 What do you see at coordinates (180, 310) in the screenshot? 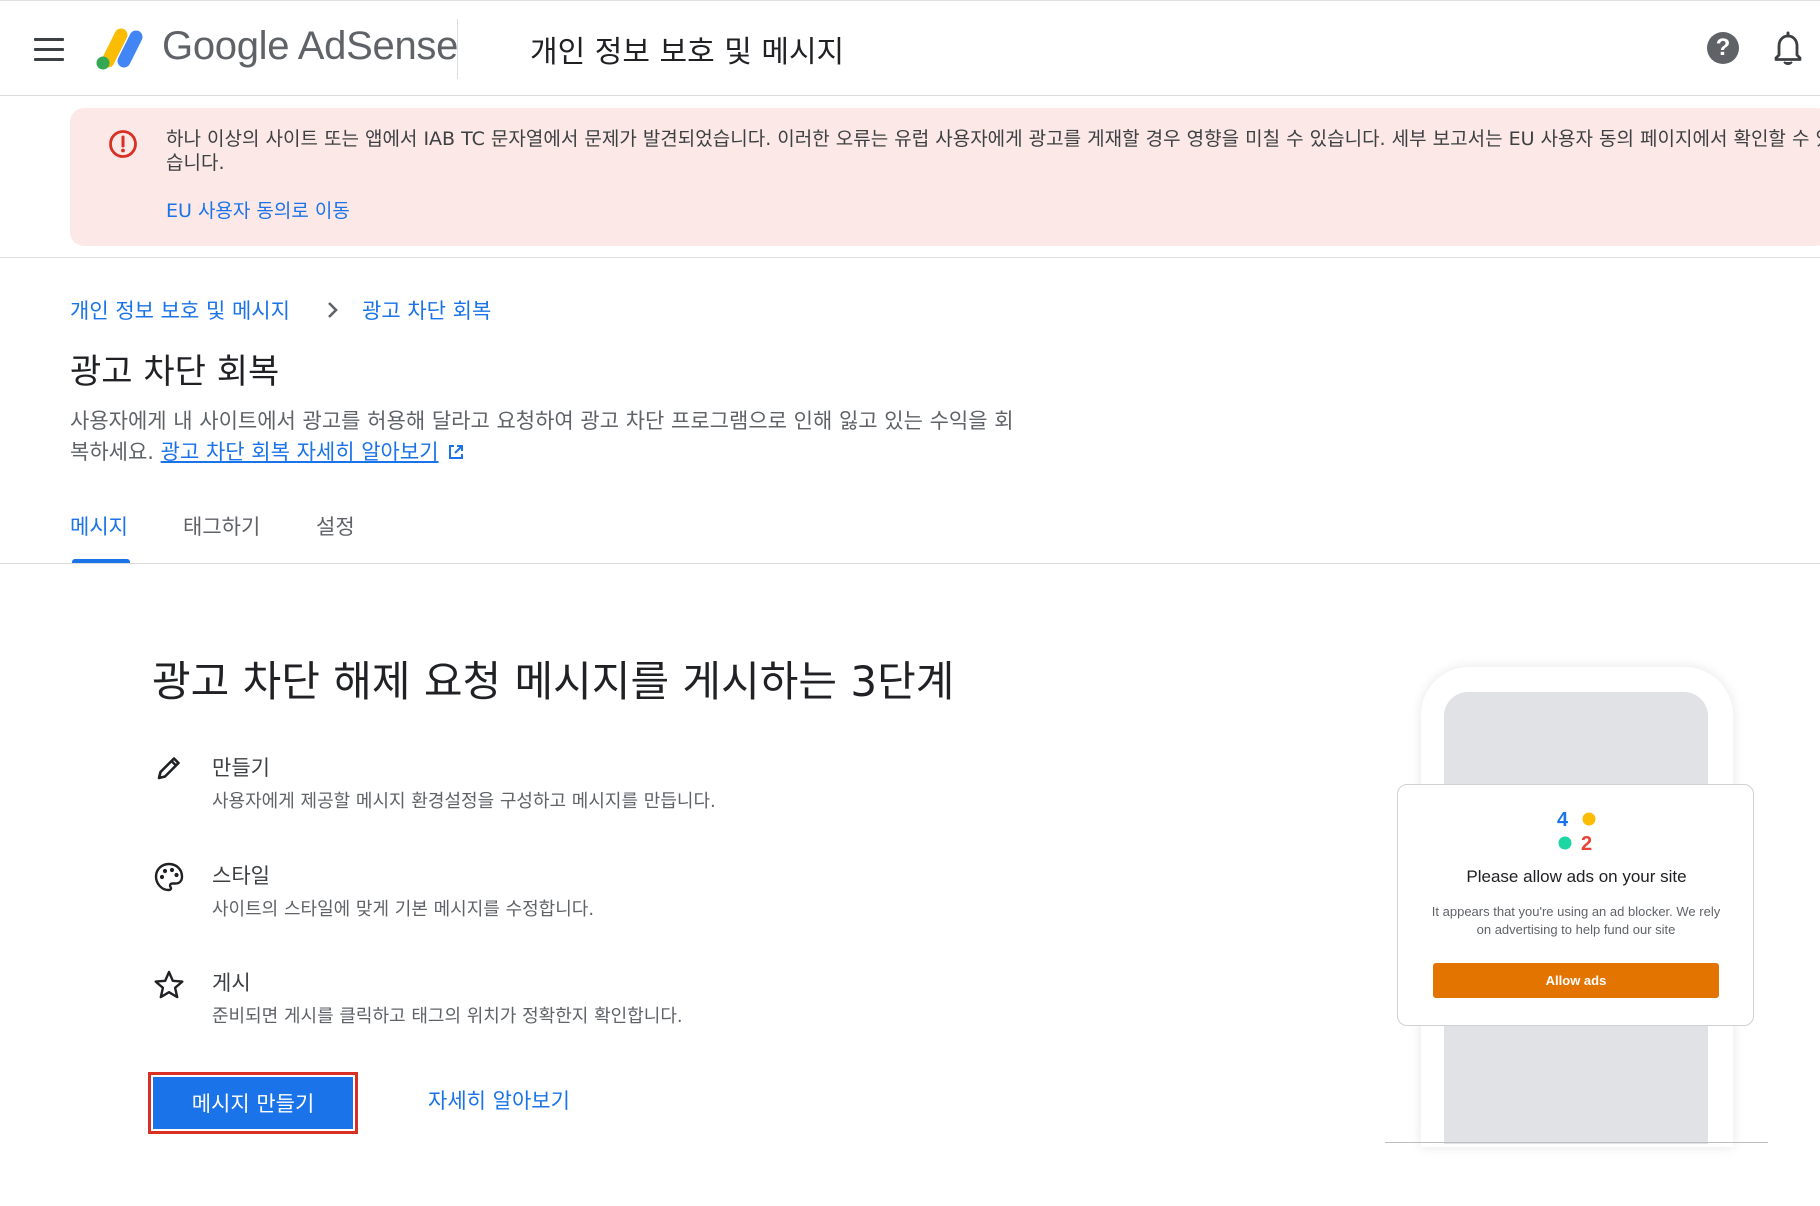
I see `breadcrumb-privacy-messaging: 개인 정보 보호 및 메시지` at bounding box center [180, 310].